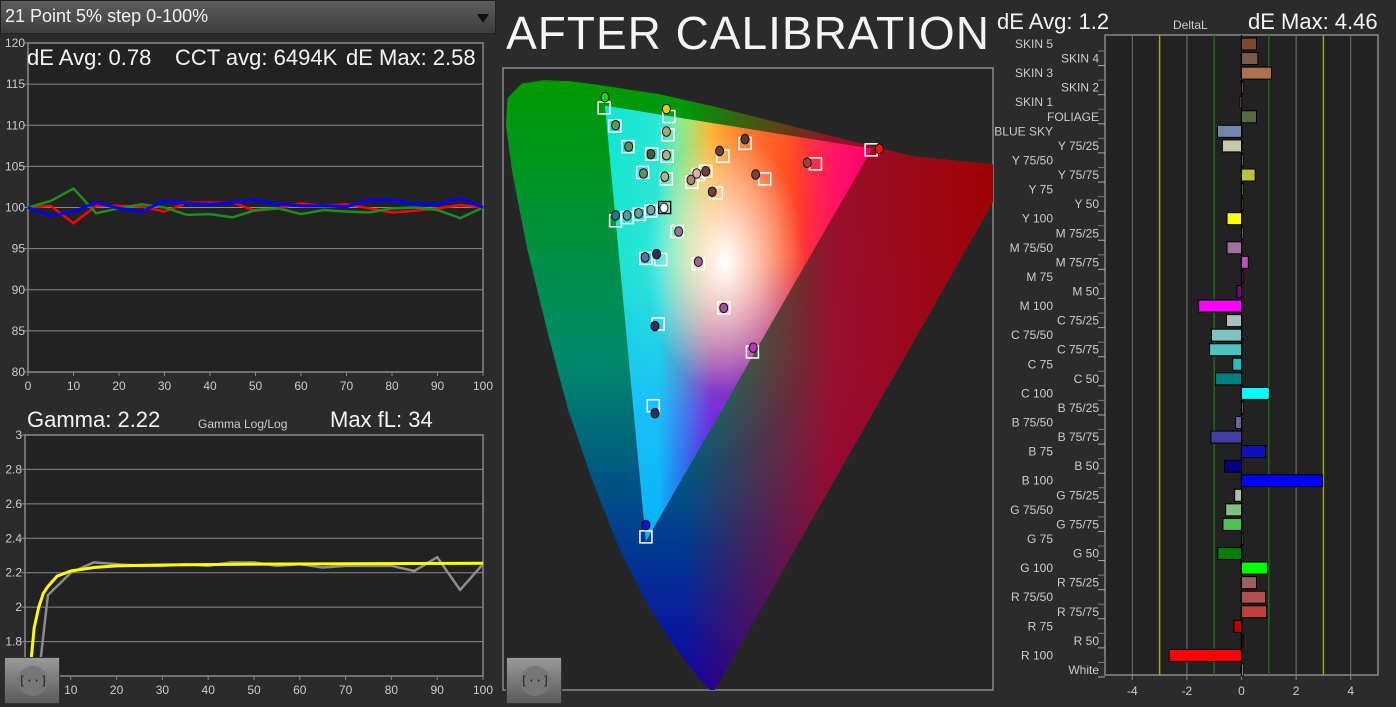 The height and width of the screenshot is (707, 1396). Describe the element at coordinates (1077, 524) in the screenshot. I see `category-label: G 75/75` at that location.